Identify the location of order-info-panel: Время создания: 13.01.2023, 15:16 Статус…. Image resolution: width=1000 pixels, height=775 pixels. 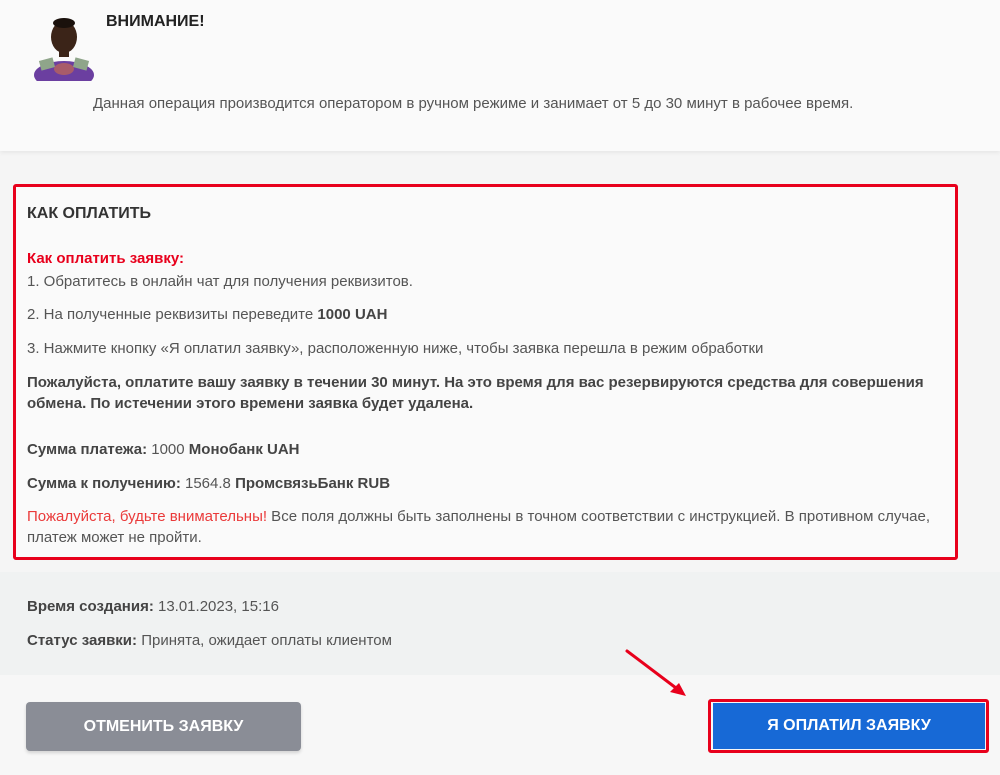
(500, 623).